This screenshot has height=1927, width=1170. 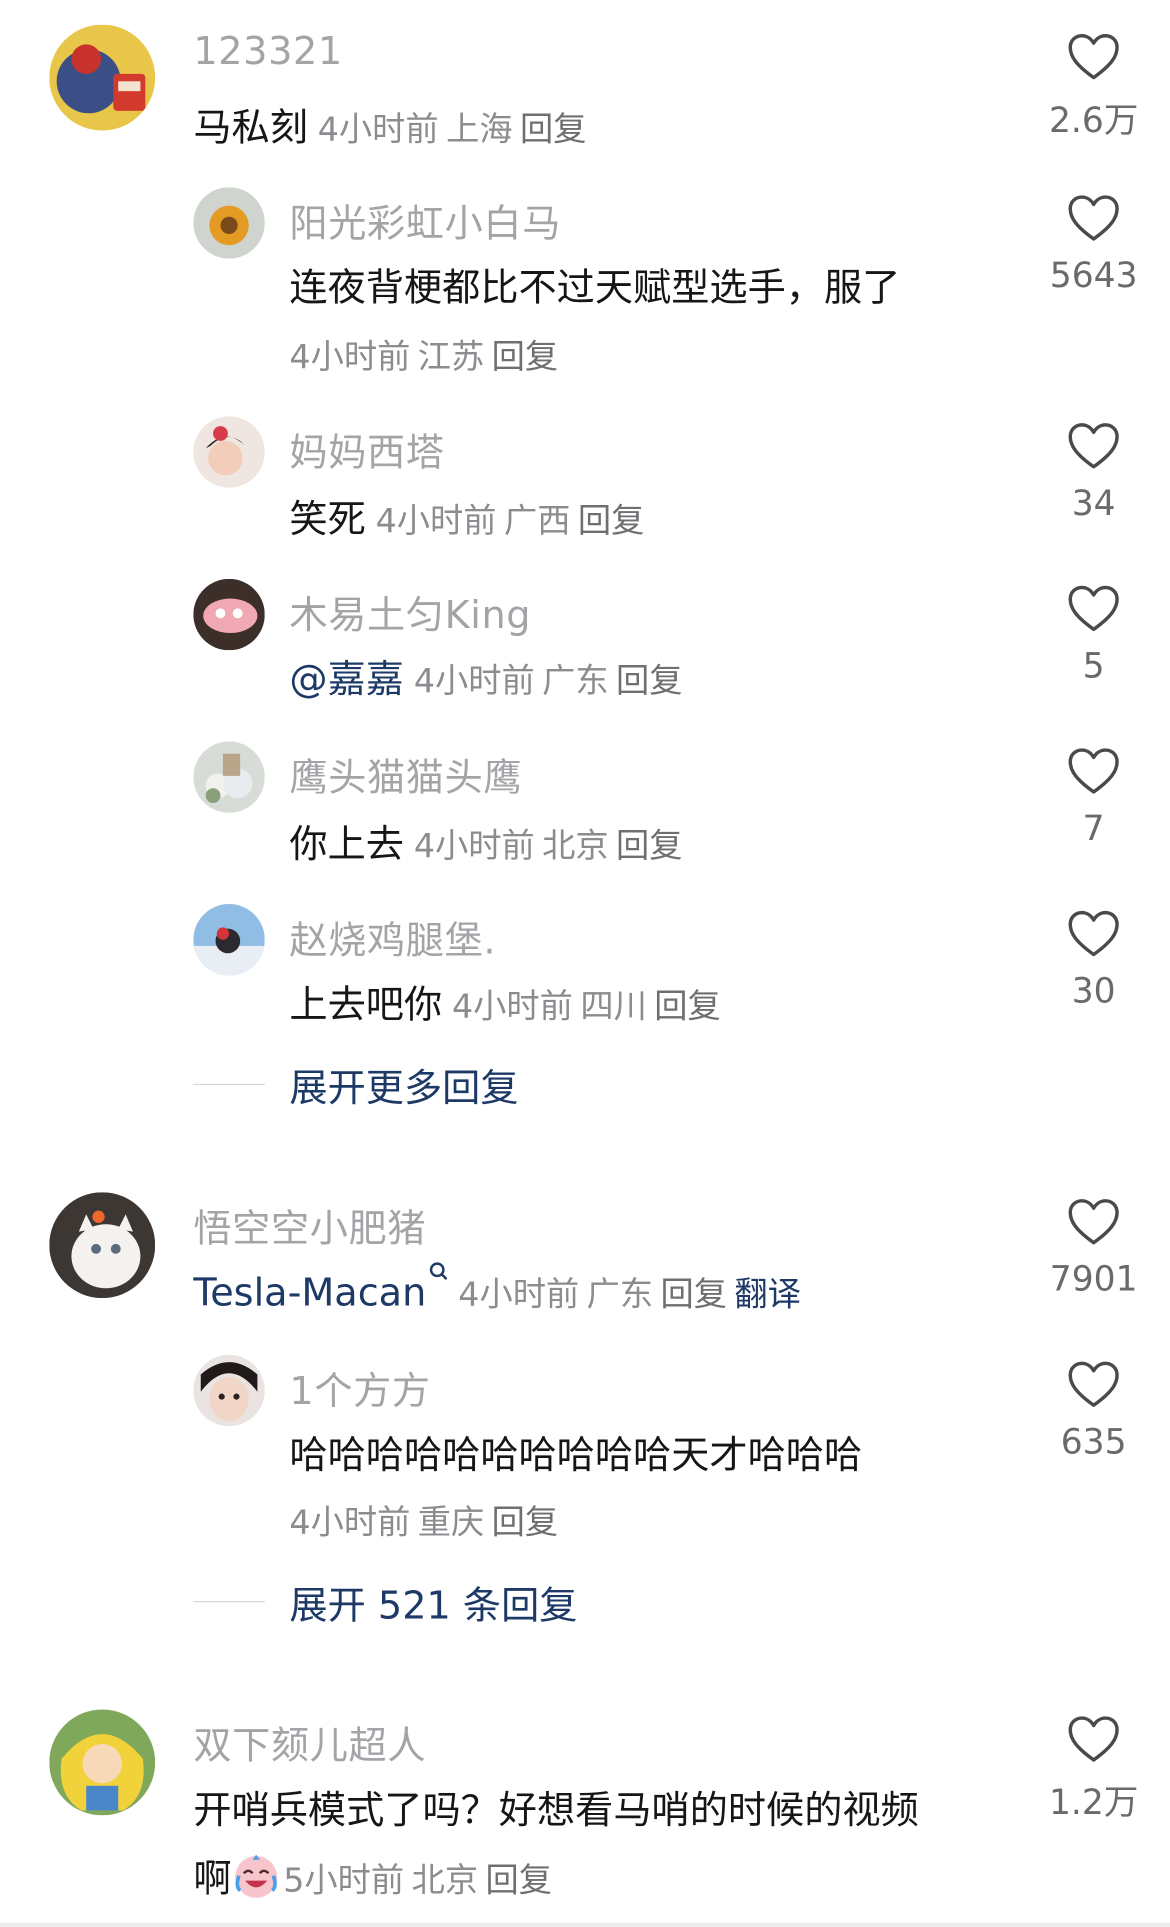 I want to click on like-count: 5643, so click(x=1093, y=275).